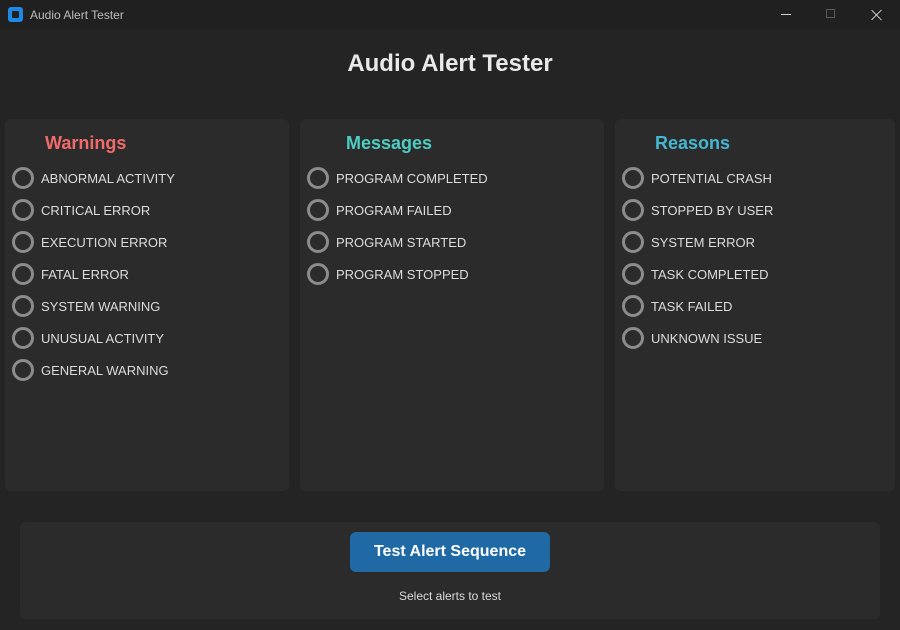  I want to click on option-label: ABNORMAL ACTIVITY, so click(108, 178).